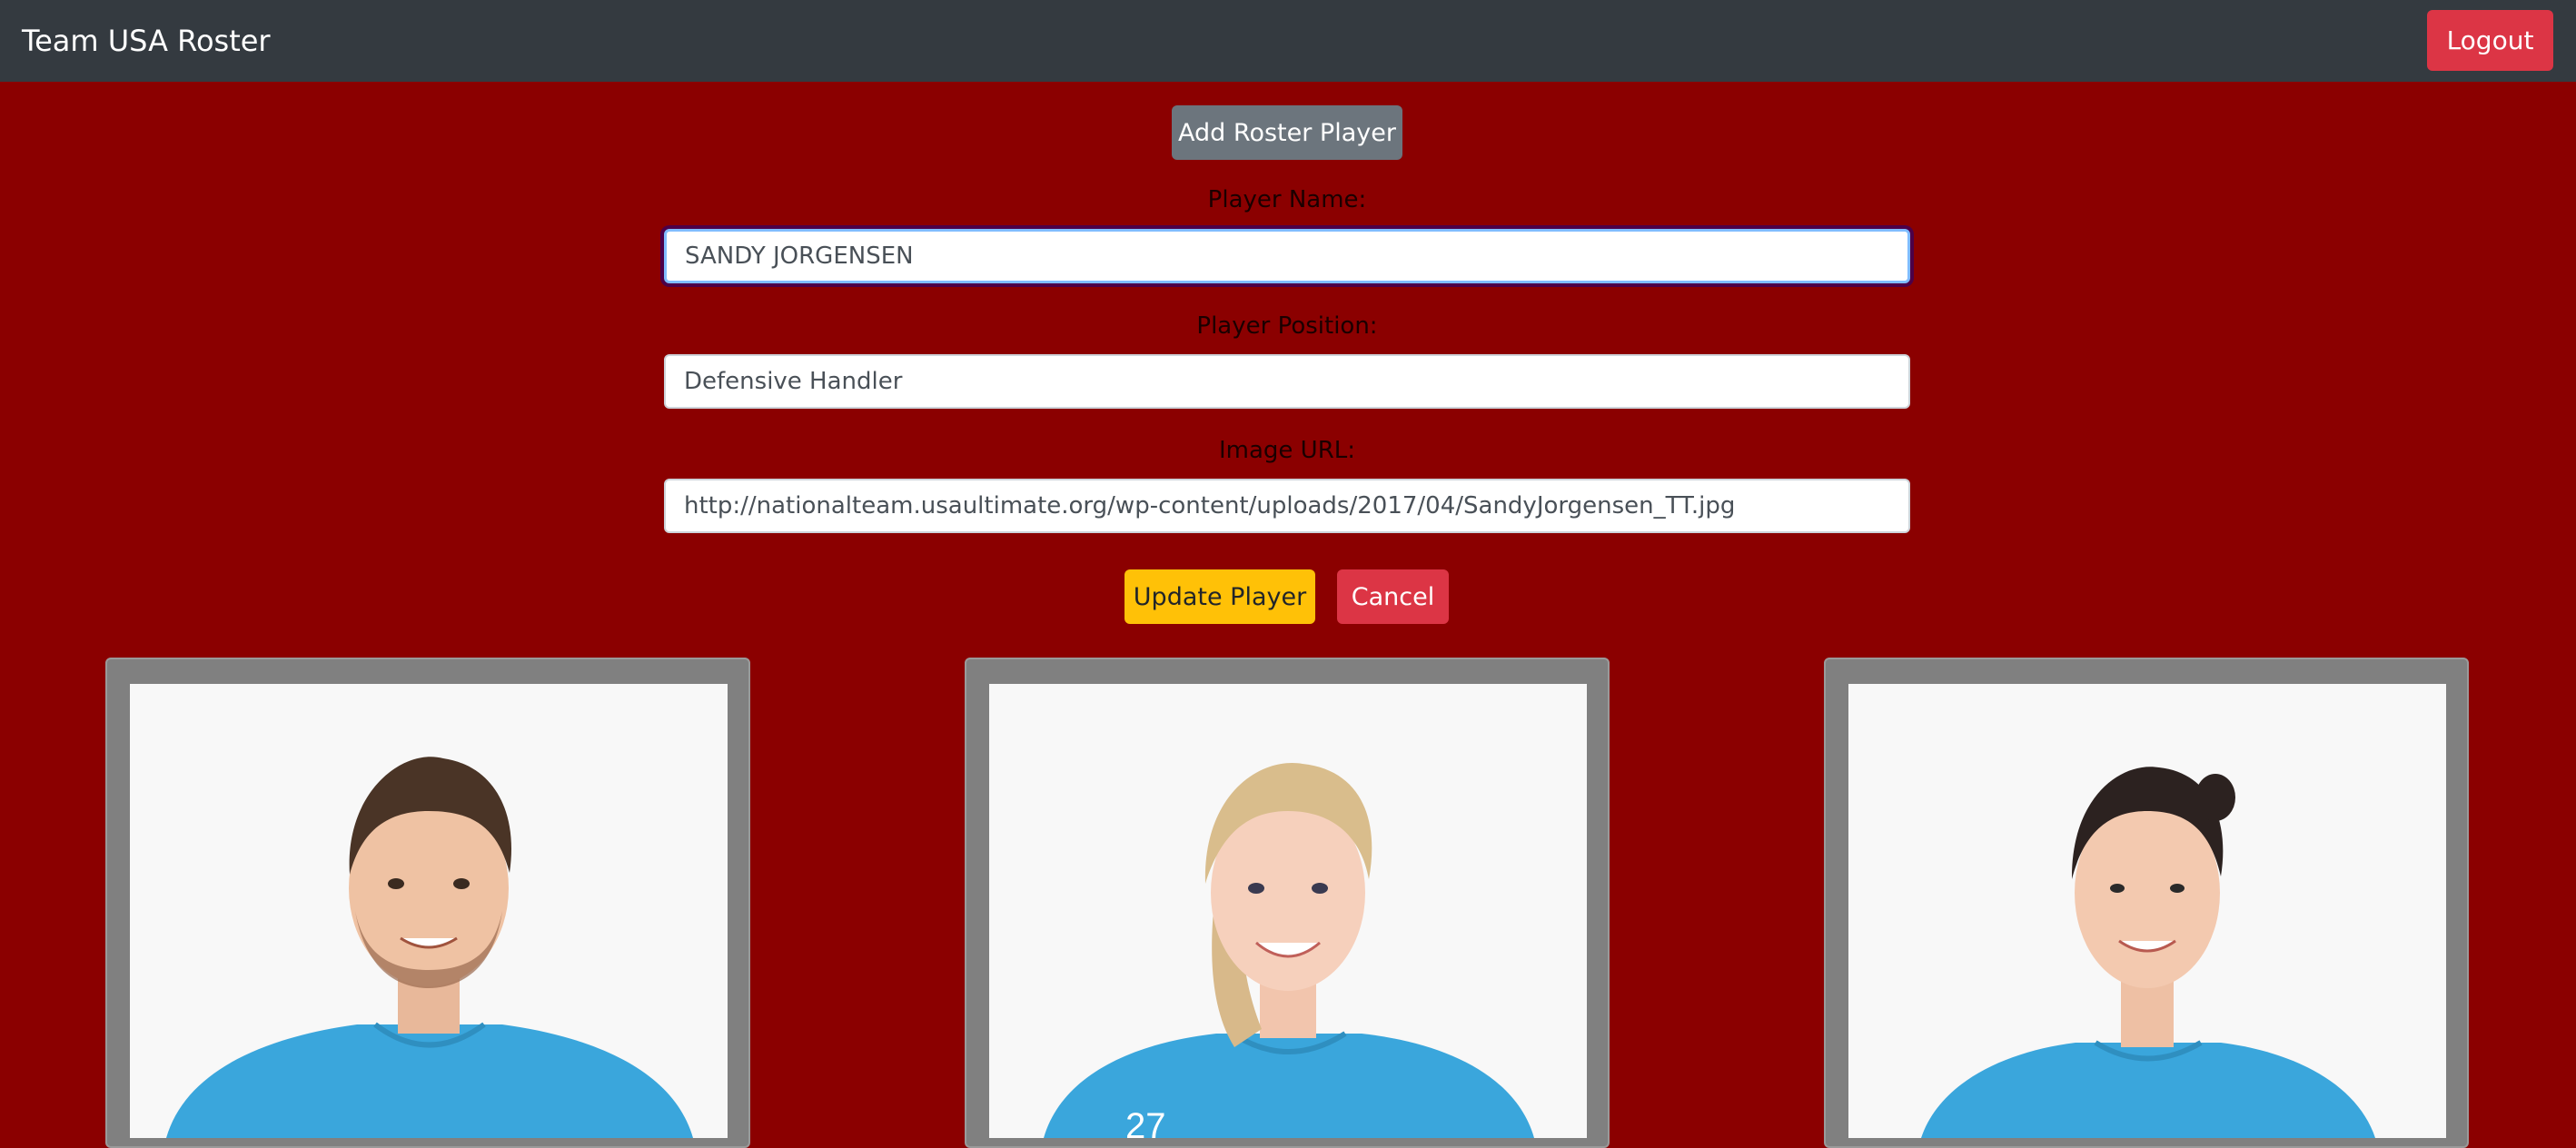  What do you see at coordinates (1287, 199) in the screenshot?
I see `player-name-label: Player Name:` at bounding box center [1287, 199].